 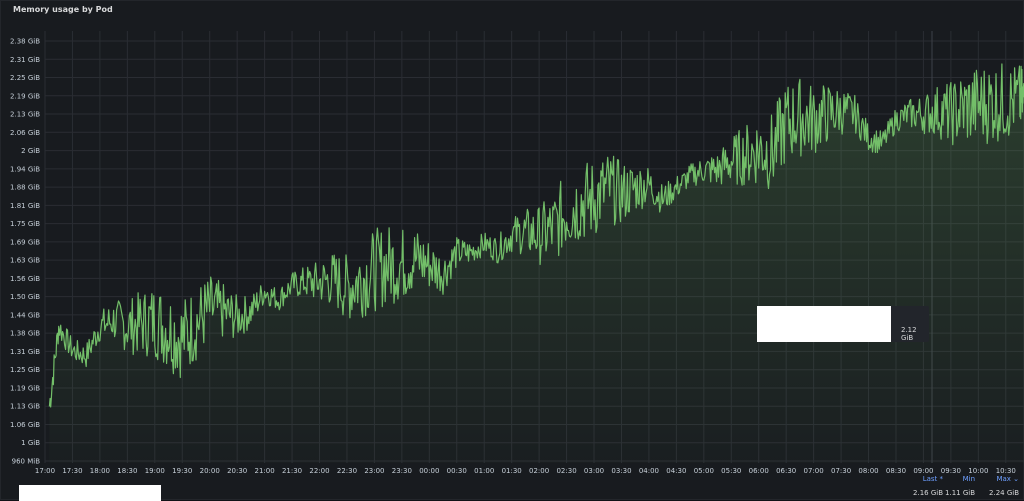 What do you see at coordinates (649, 471) in the screenshot?
I see `x-tick-label: 04:00` at bounding box center [649, 471].